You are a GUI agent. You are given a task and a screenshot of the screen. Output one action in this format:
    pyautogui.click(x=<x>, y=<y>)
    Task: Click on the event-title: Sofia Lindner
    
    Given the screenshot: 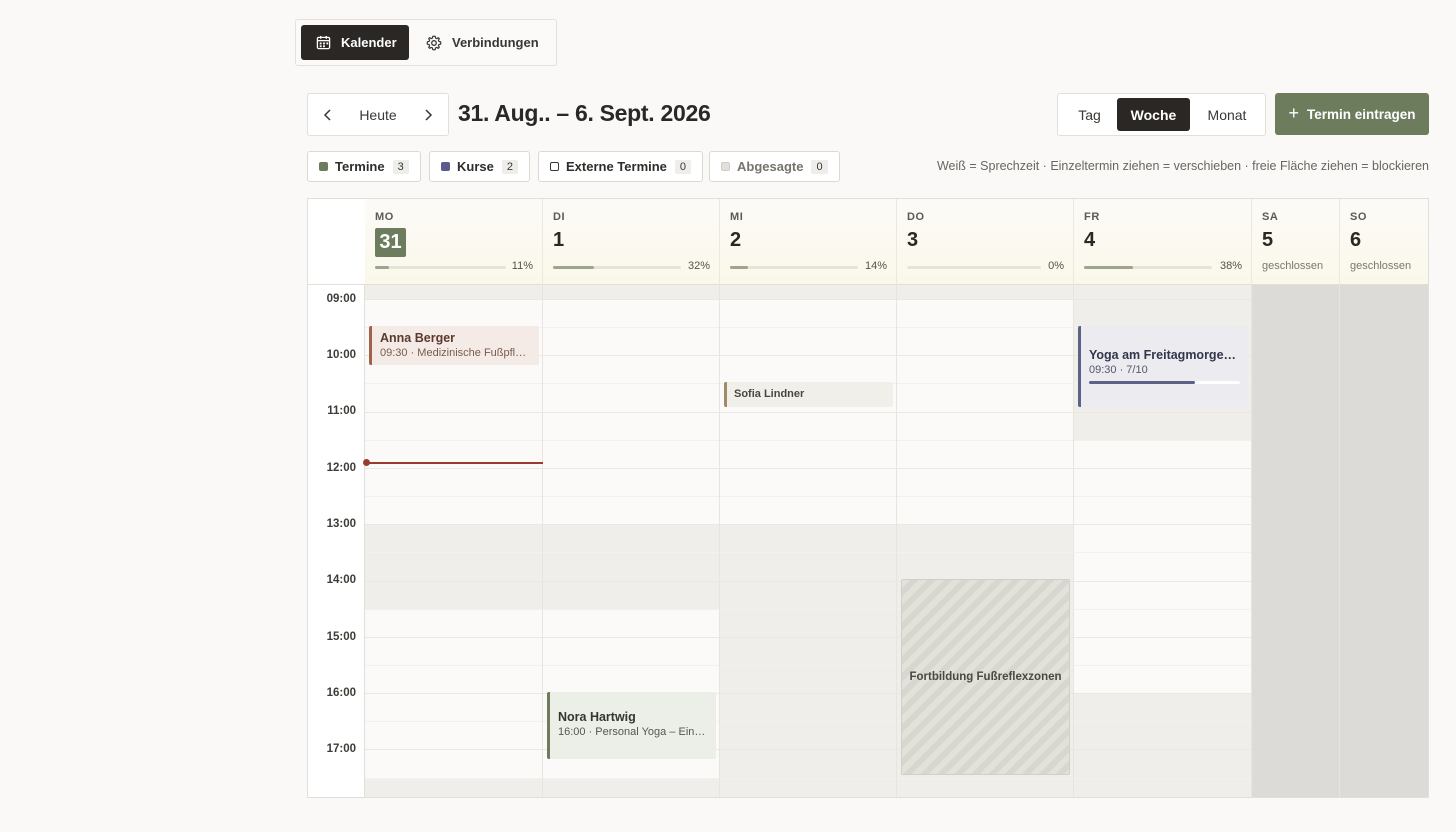 What is the action you would take?
    pyautogui.click(x=769, y=394)
    